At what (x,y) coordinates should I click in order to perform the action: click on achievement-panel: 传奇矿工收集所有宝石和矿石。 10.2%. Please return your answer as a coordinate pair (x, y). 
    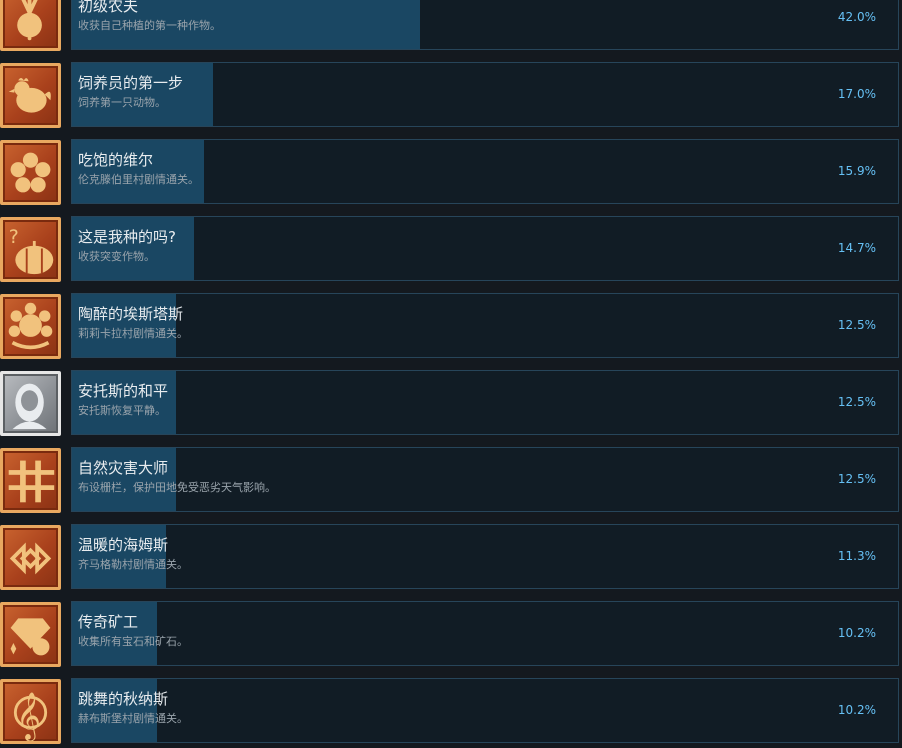
    Looking at the image, I should click on (485, 633).